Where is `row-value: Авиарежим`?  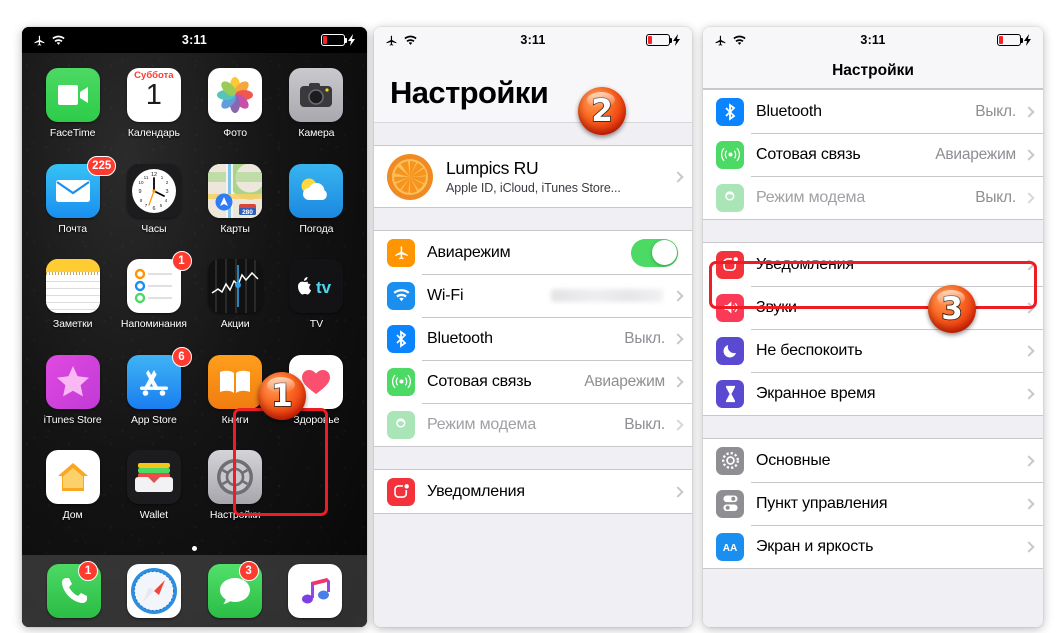 row-value: Авиарежим is located at coordinates (624, 381).